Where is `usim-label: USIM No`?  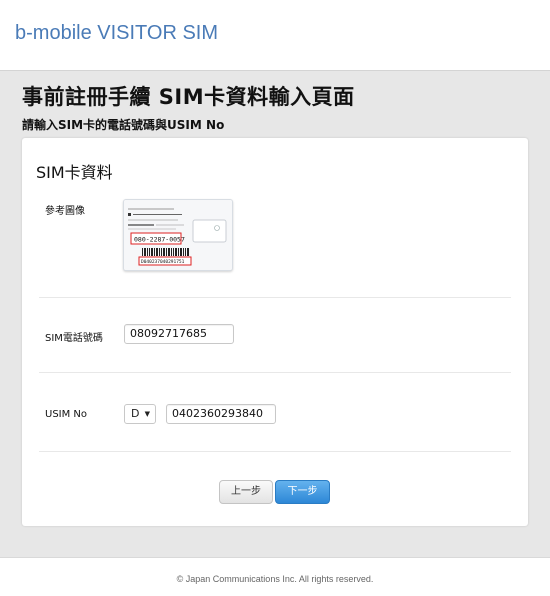 usim-label: USIM No is located at coordinates (66, 414).